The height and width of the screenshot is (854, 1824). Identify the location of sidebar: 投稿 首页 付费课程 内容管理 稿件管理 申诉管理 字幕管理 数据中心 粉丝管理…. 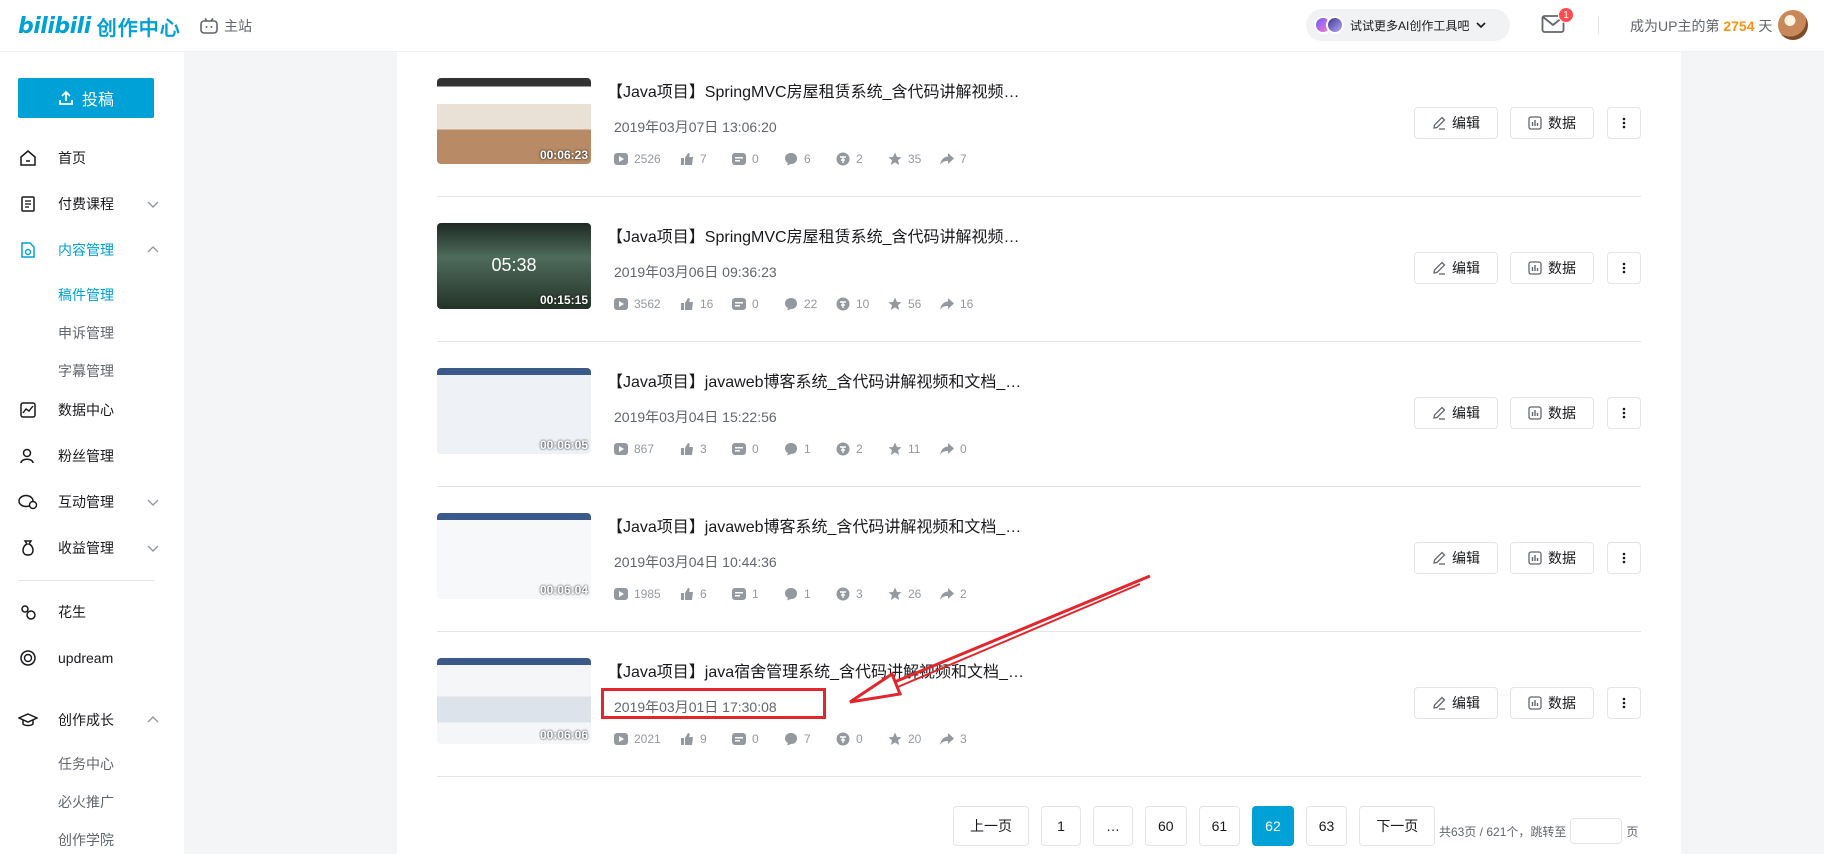
(92, 453).